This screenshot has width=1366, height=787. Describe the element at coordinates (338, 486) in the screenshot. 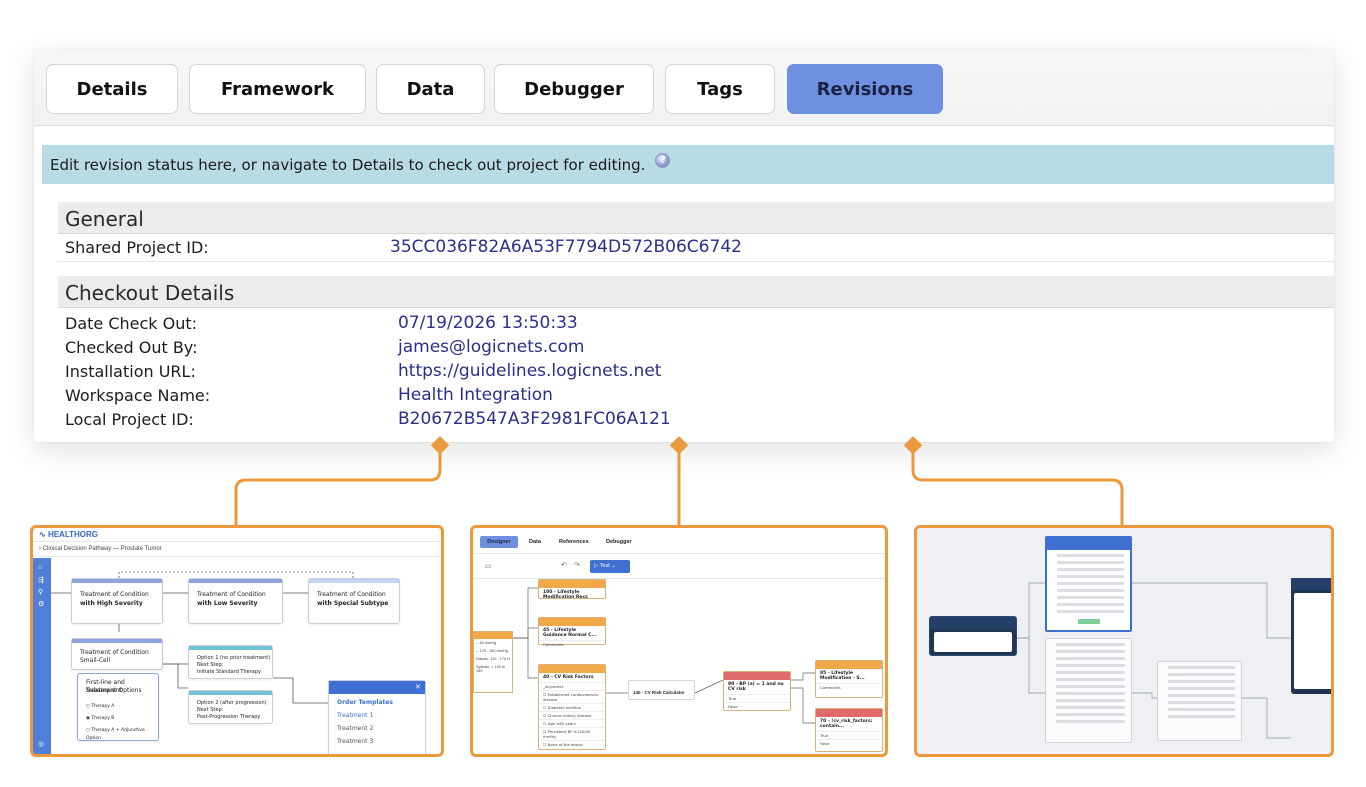

I see `connector-left` at that location.